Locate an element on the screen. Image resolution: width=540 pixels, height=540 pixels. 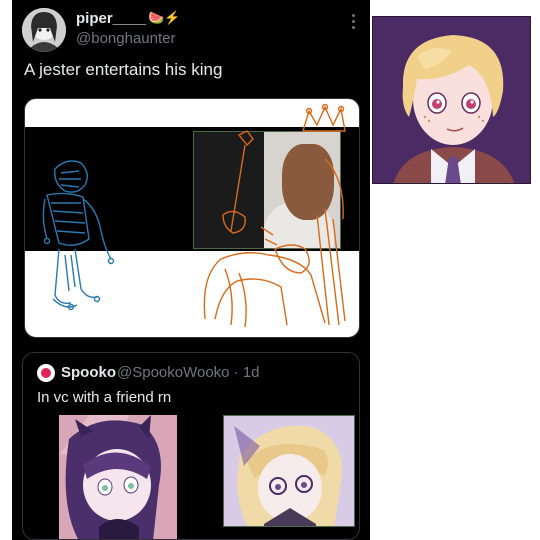
drawing-character-right is located at coordinates (289, 471).